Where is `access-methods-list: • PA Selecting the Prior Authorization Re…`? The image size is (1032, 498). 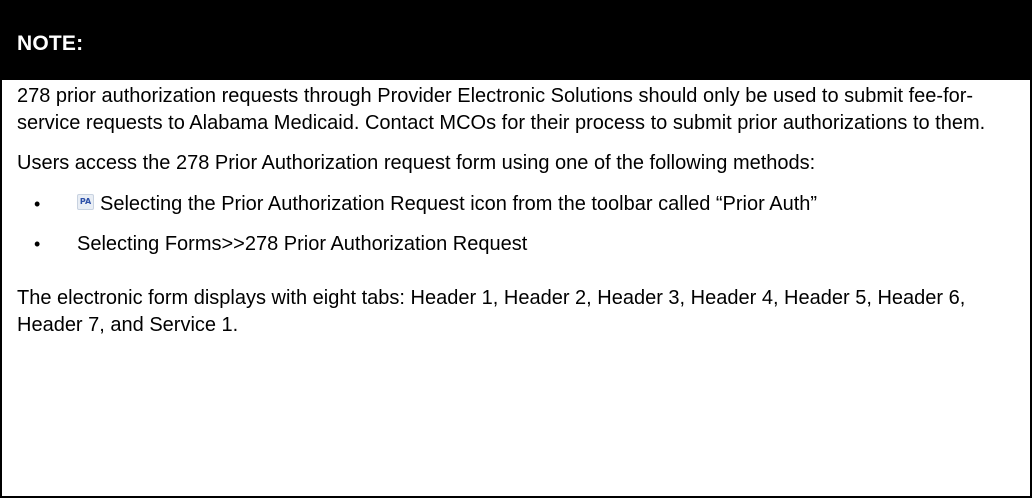
access-methods-list: • PA Selecting the Prior Authorization Re… is located at coordinates (513, 224).